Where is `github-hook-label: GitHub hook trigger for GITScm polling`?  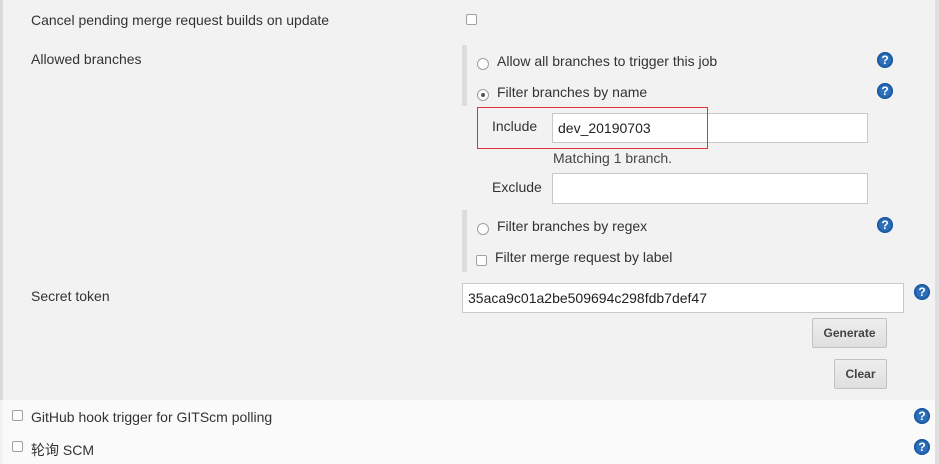 github-hook-label: GitHub hook trigger for GITScm polling is located at coordinates (151, 417).